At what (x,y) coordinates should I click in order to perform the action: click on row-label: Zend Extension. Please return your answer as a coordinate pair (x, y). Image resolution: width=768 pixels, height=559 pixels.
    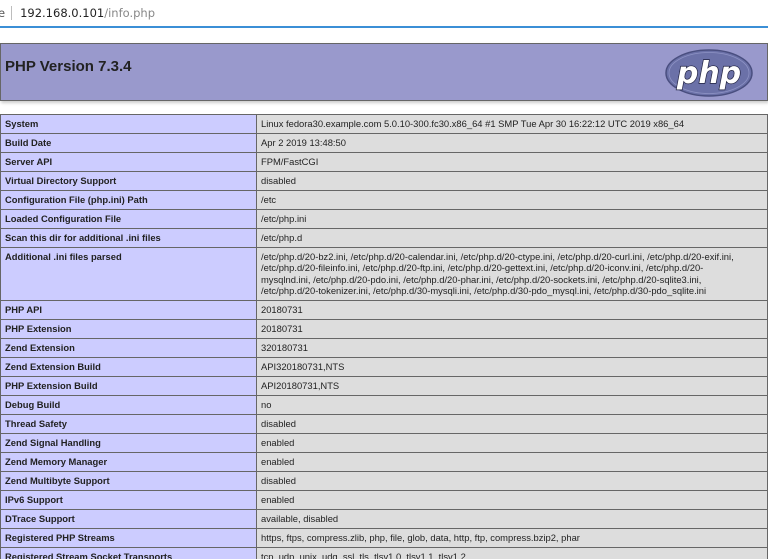
    Looking at the image, I should click on (128, 347).